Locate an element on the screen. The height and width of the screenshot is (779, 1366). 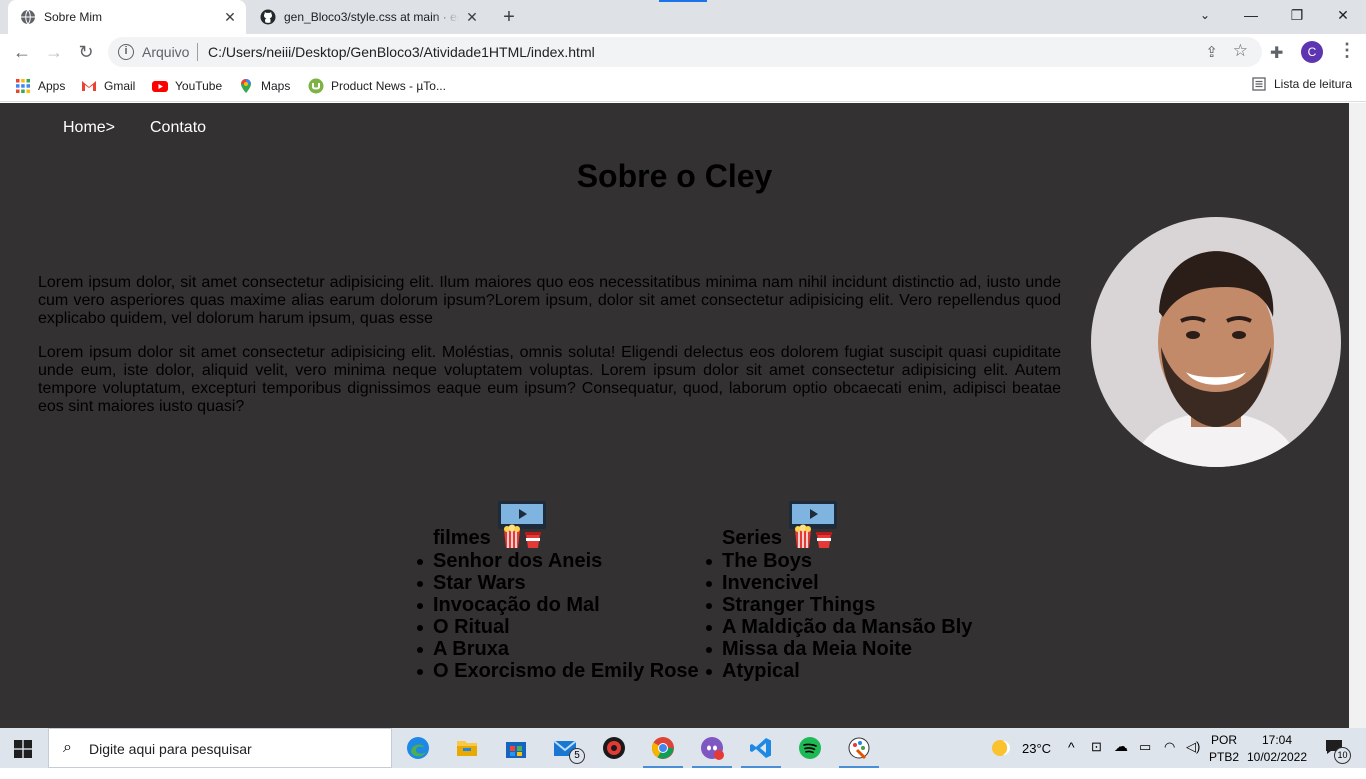
clock: 17:04 10/02/2022 is located at coordinates (1277, 748).